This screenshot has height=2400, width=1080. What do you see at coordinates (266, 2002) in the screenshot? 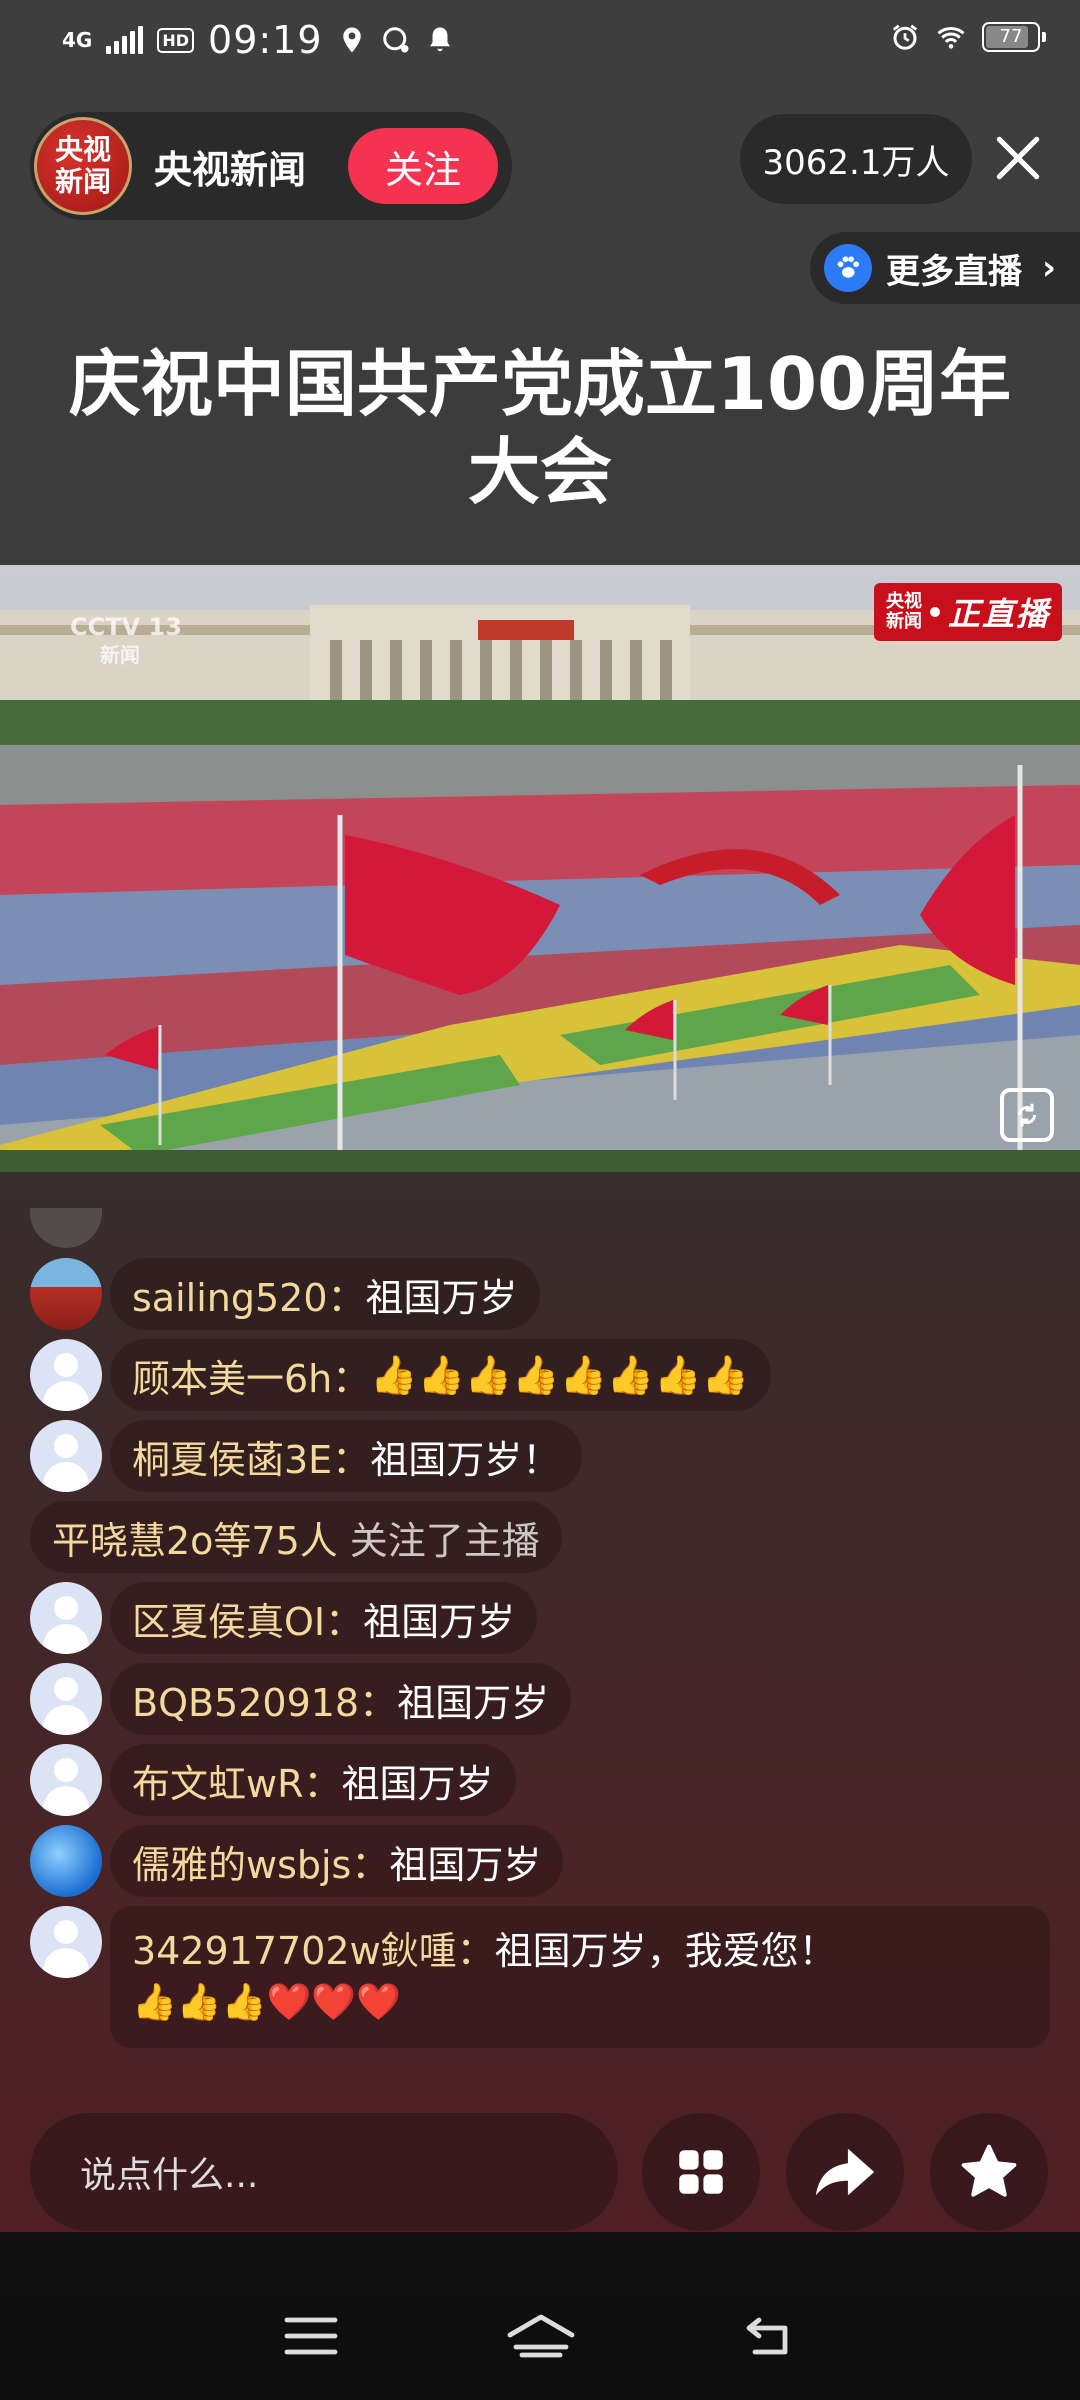
I see `emoji-row: 👍👍👍❤️❤️❤️` at bounding box center [266, 2002].